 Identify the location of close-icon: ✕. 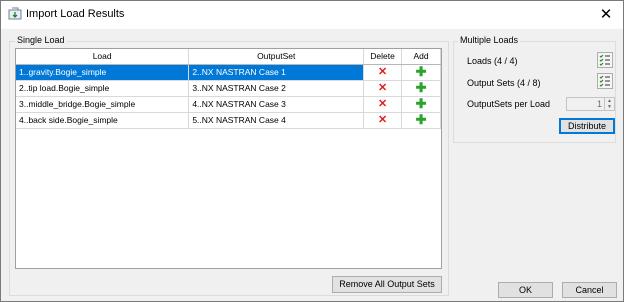
(606, 15).